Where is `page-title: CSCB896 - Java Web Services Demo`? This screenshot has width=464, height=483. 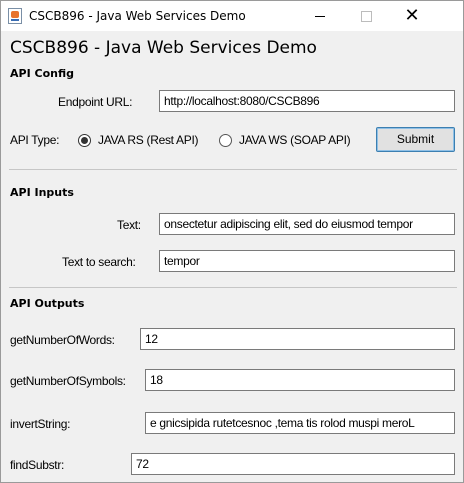
page-title: CSCB896 - Java Web Services Demo is located at coordinates (163, 48).